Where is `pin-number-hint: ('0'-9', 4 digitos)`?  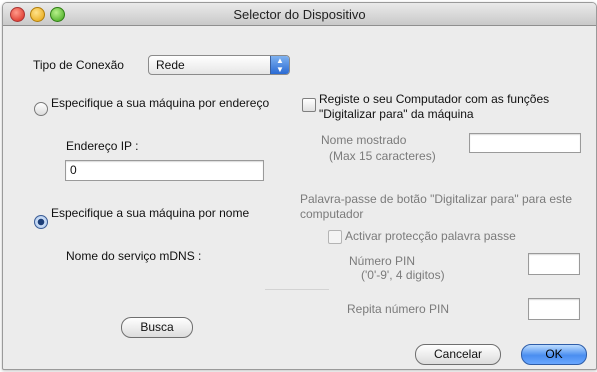 pin-number-hint: ('0'-9', 4 digitos) is located at coordinates (403, 275).